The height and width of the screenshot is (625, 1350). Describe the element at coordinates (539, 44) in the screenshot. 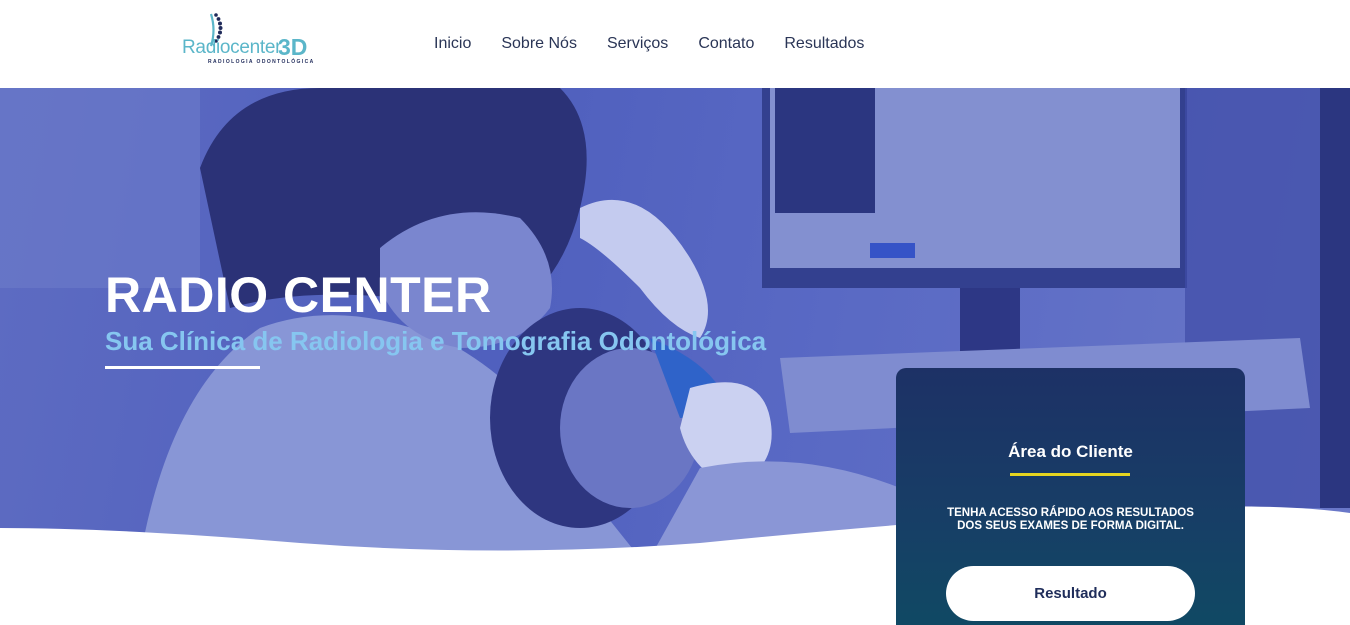

I see `nav-item-sobre-nos: Sobre Nós` at that location.